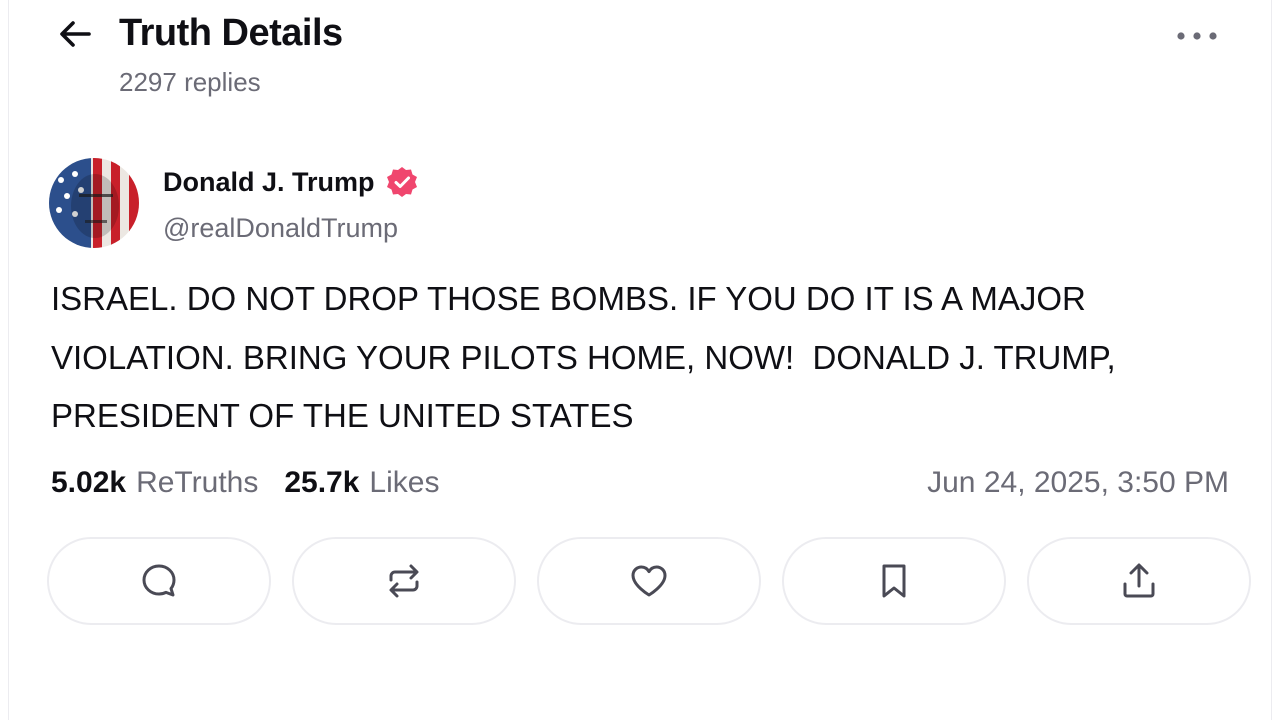 The width and height of the screenshot is (1280, 720). I want to click on likes-label: Likes, so click(404, 482).